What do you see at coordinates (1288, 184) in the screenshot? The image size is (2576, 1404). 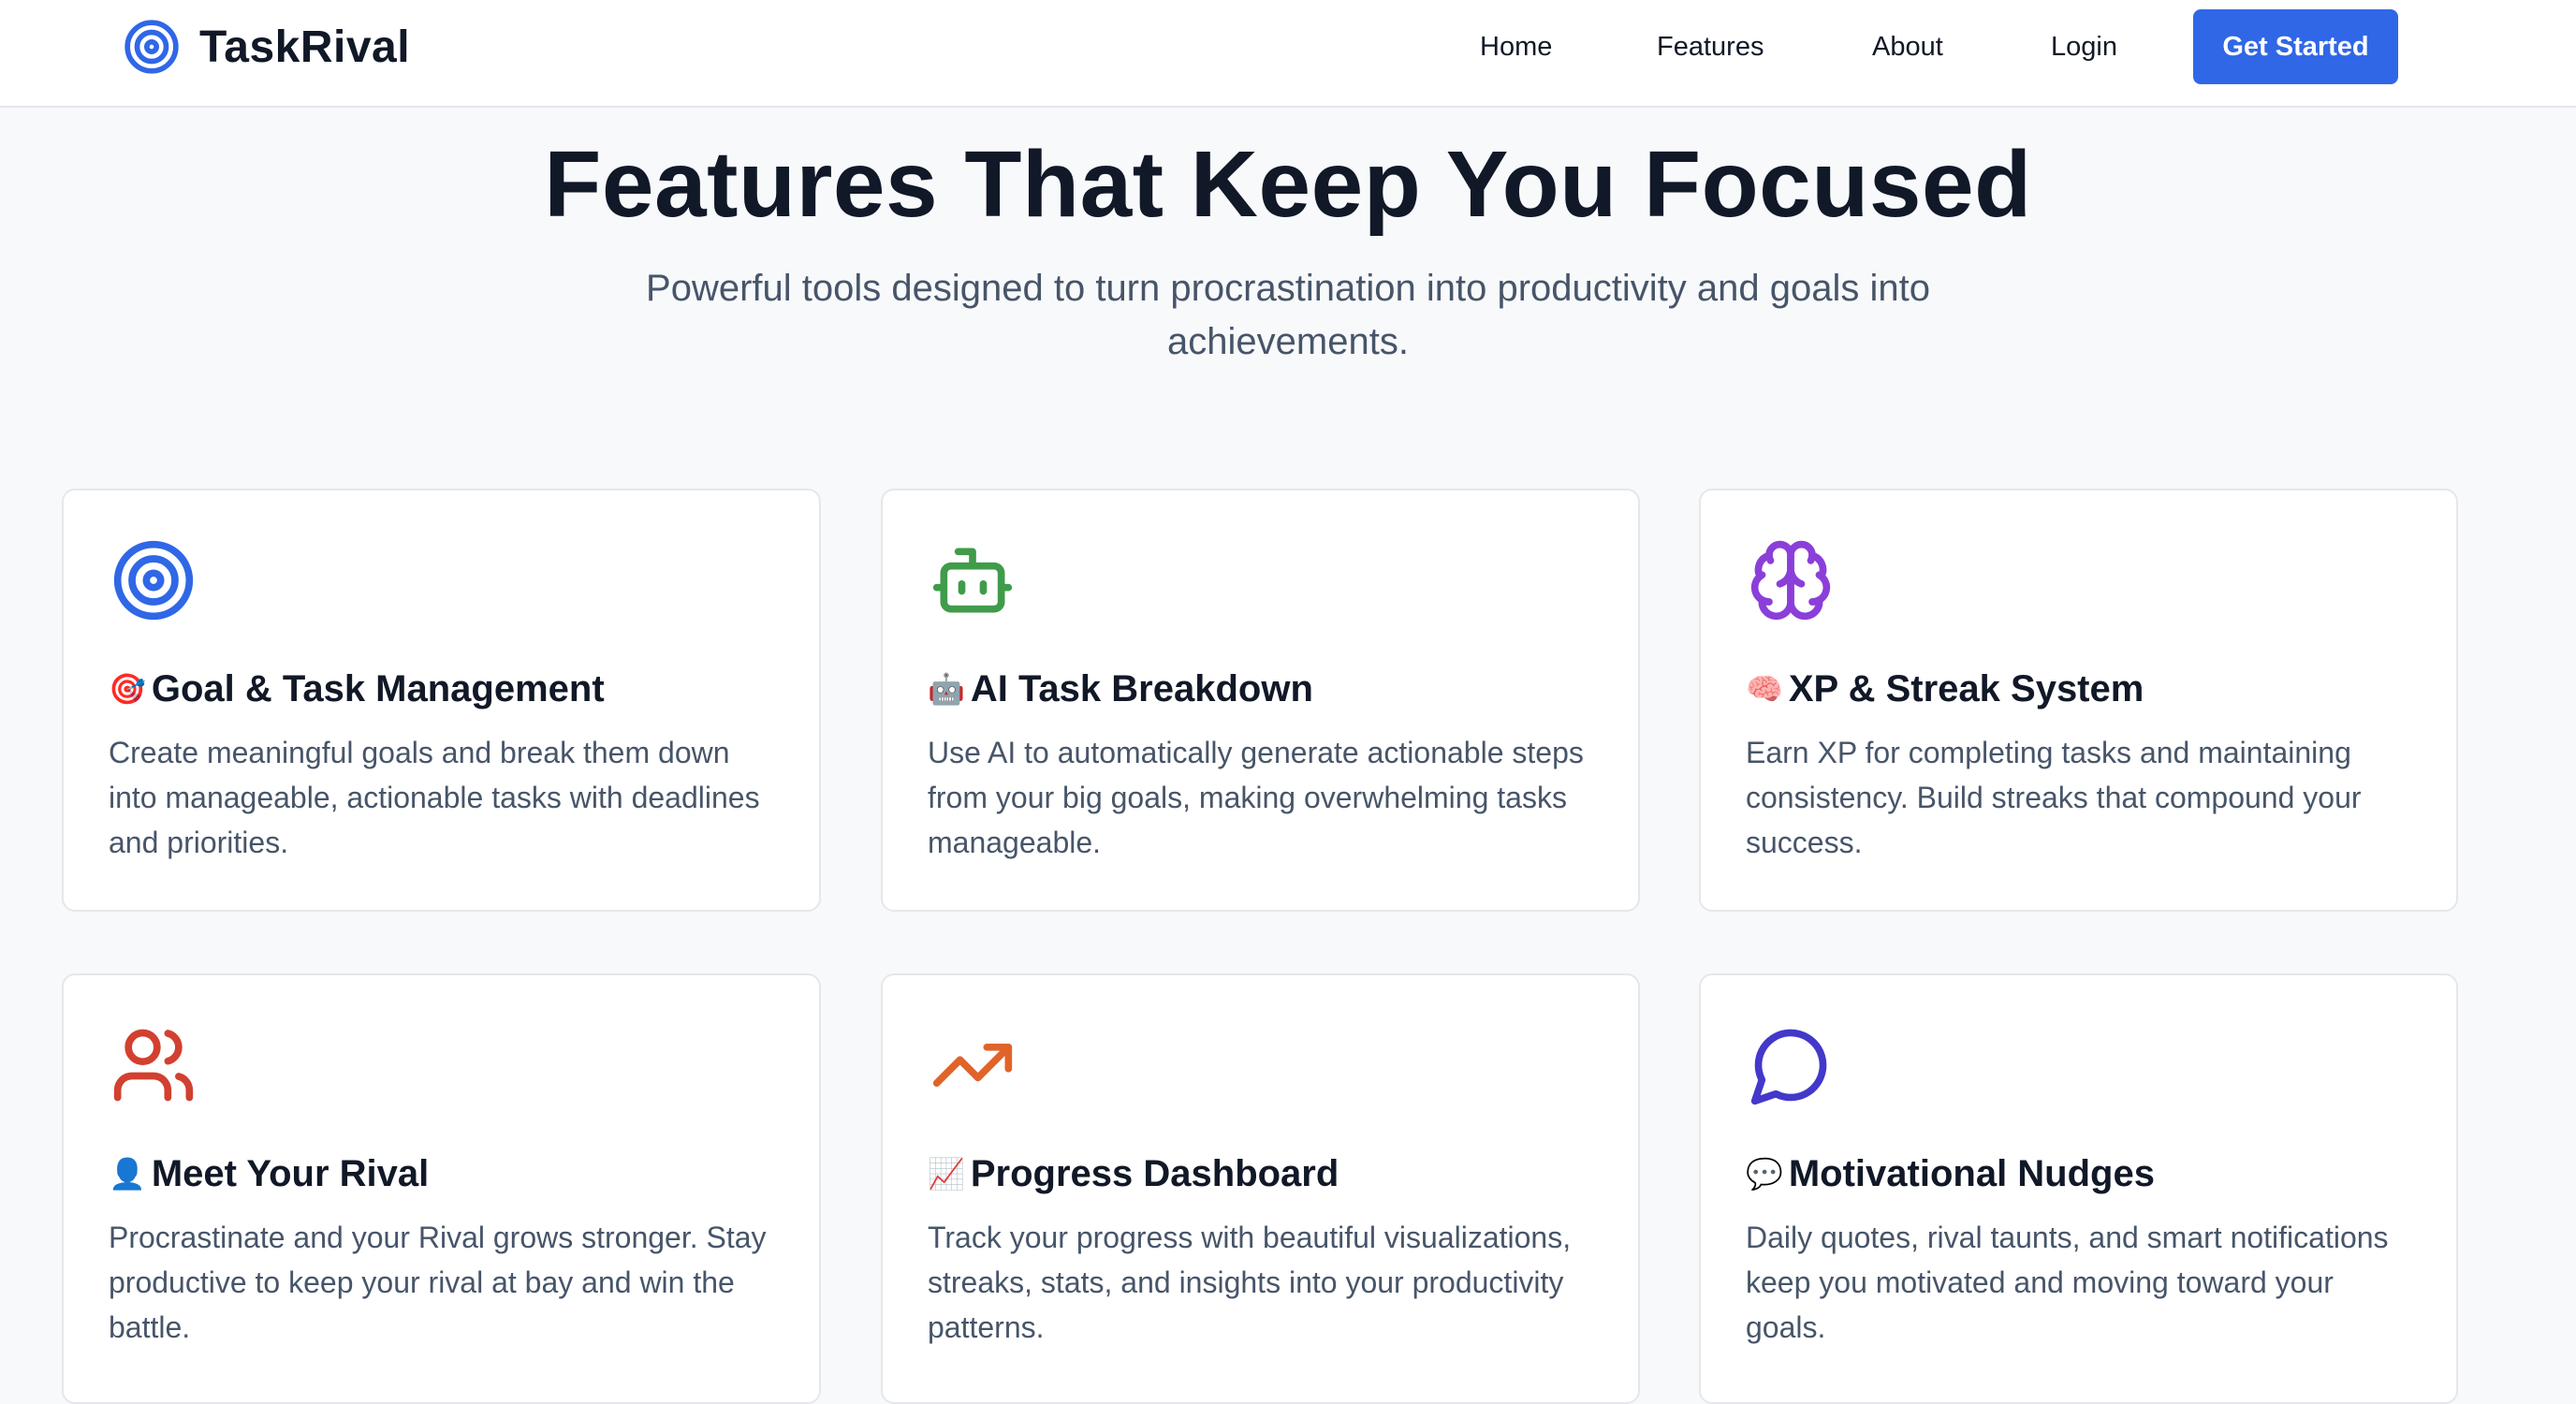 I see `page-title: Features That Keep You Focused` at bounding box center [1288, 184].